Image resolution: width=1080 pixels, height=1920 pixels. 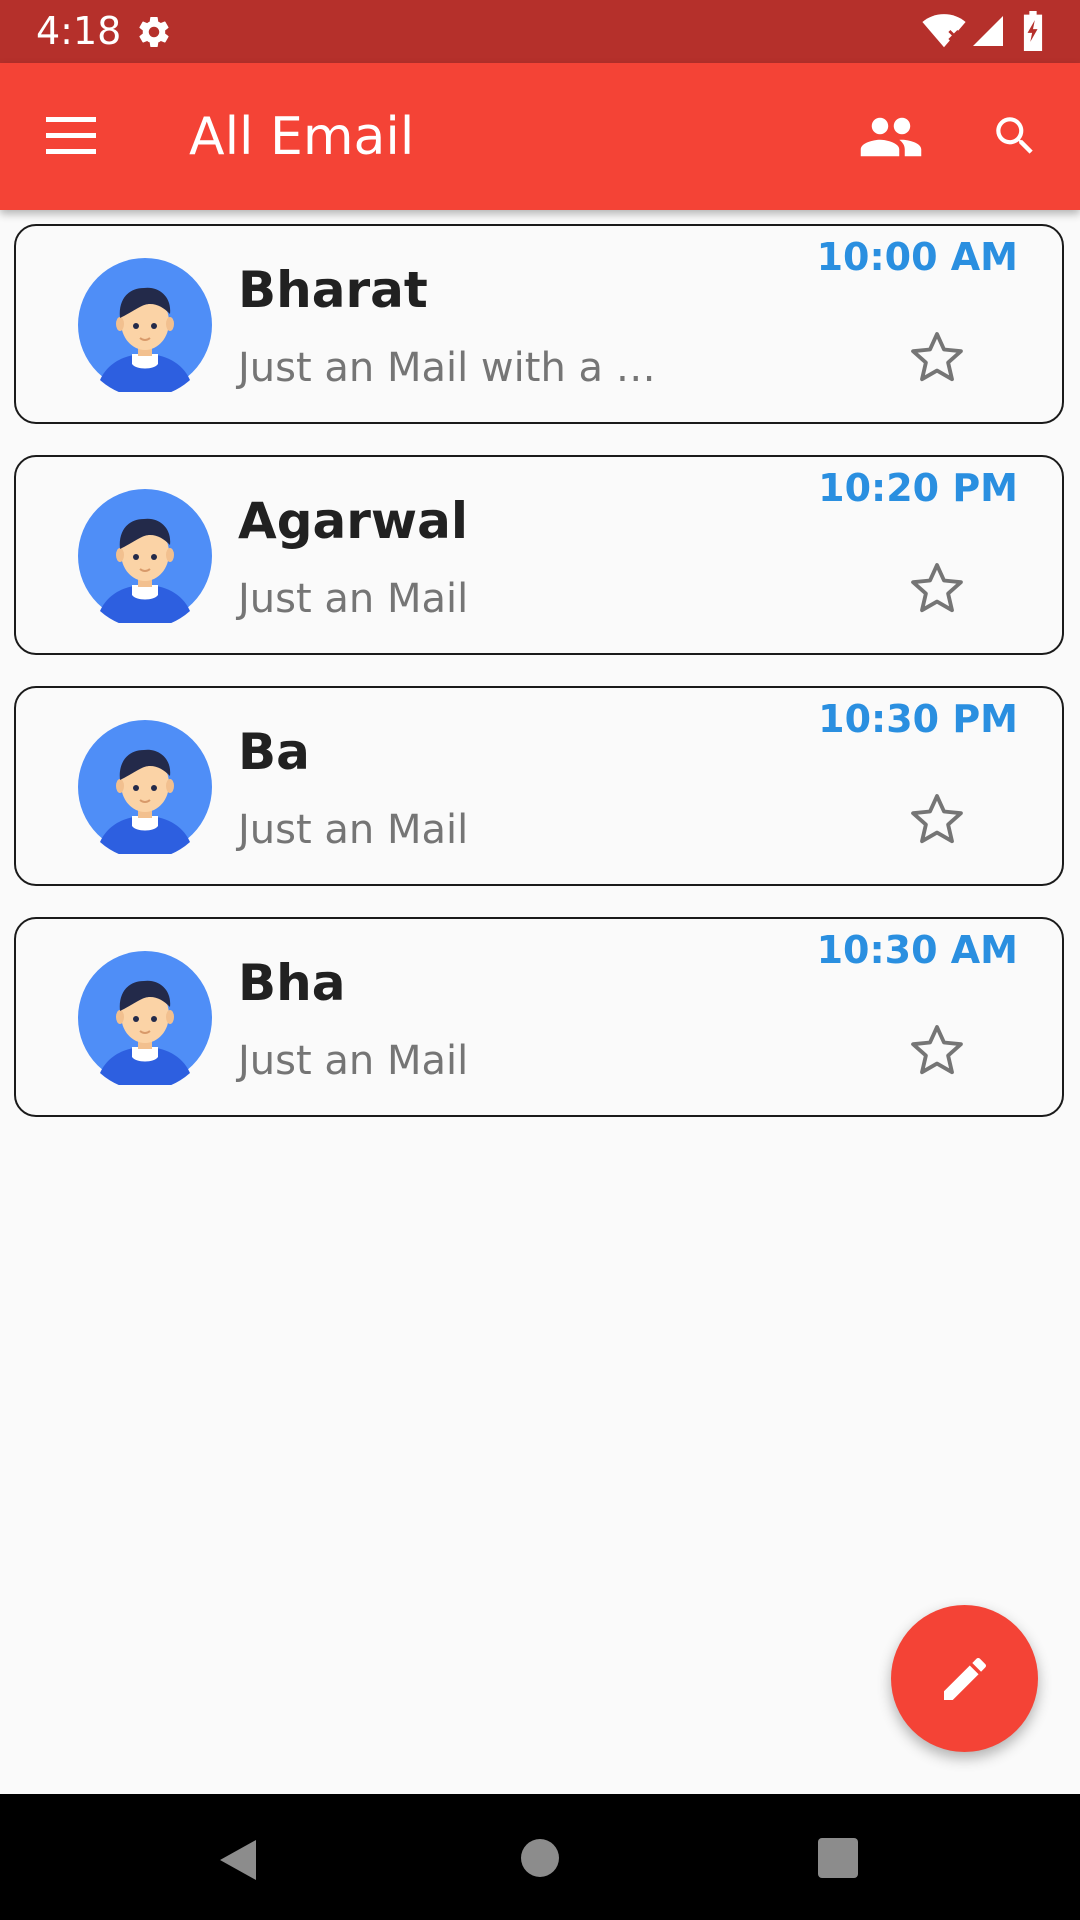 What do you see at coordinates (539, 786) in the screenshot?
I see `email-card: Ba Just an Mail 10:30 PM` at bounding box center [539, 786].